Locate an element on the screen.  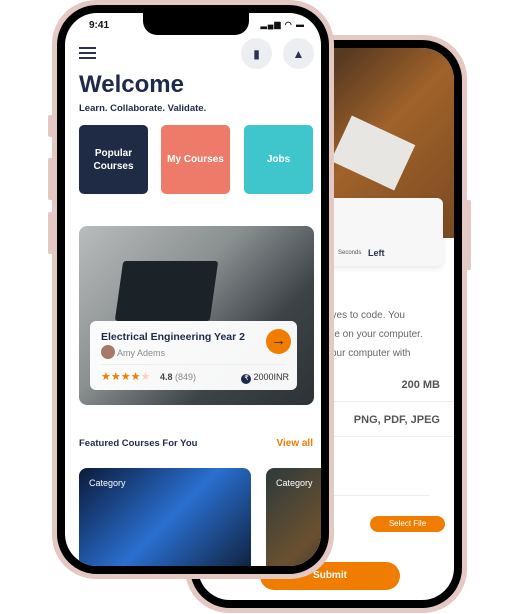
tile-my-courses: My Courses is located at coordinates (195, 159).